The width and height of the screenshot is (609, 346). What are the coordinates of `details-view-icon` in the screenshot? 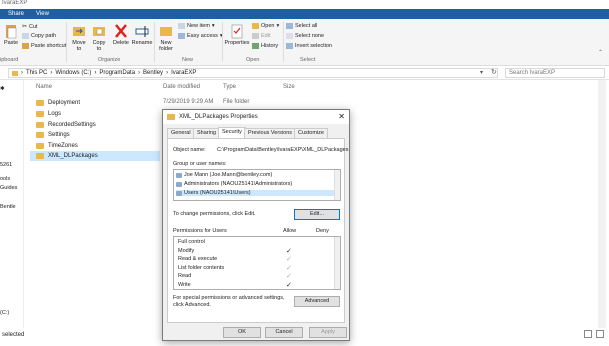 It's located at (588, 334).